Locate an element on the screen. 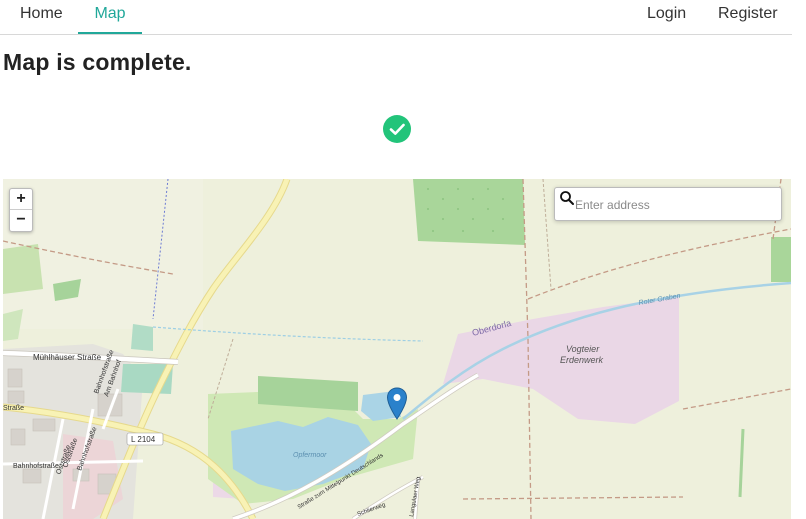 The width and height of the screenshot is (806, 519). label-bahnhofstrasse-h: Bahnhofstraße is located at coordinates (36, 466).